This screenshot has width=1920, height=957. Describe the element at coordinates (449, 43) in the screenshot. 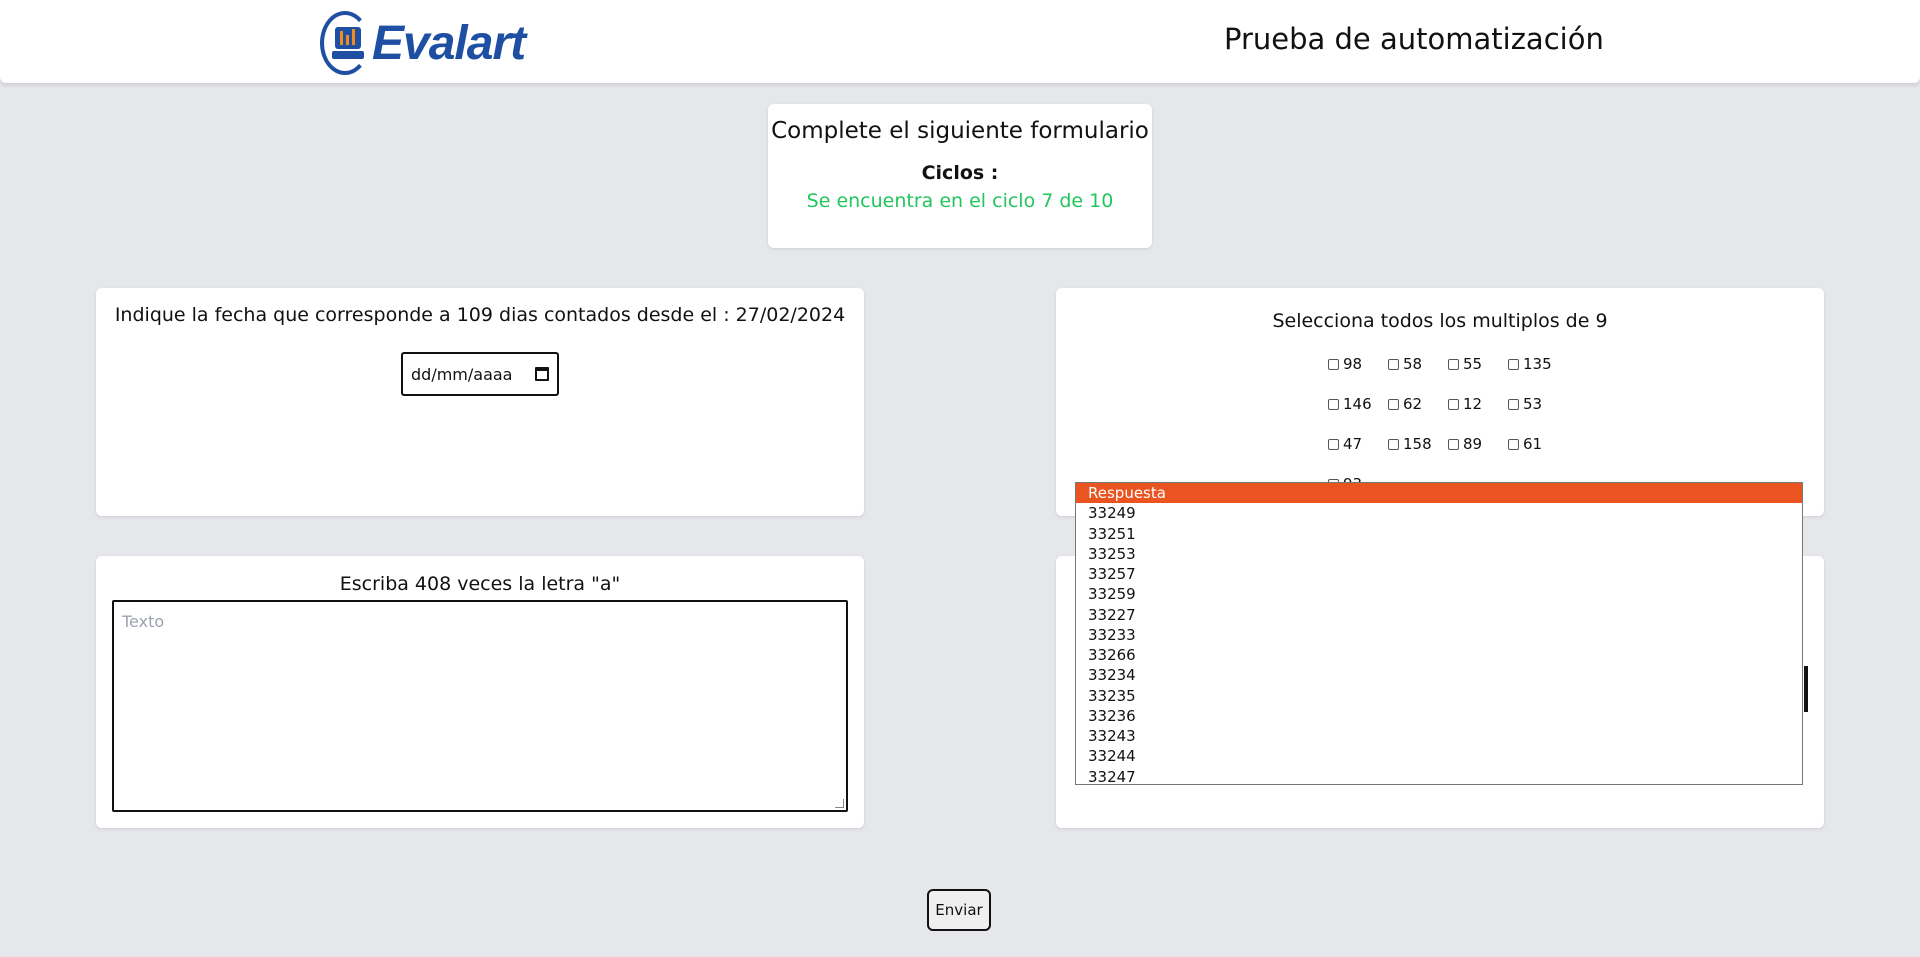

I see `logo-text: Evalart` at that location.